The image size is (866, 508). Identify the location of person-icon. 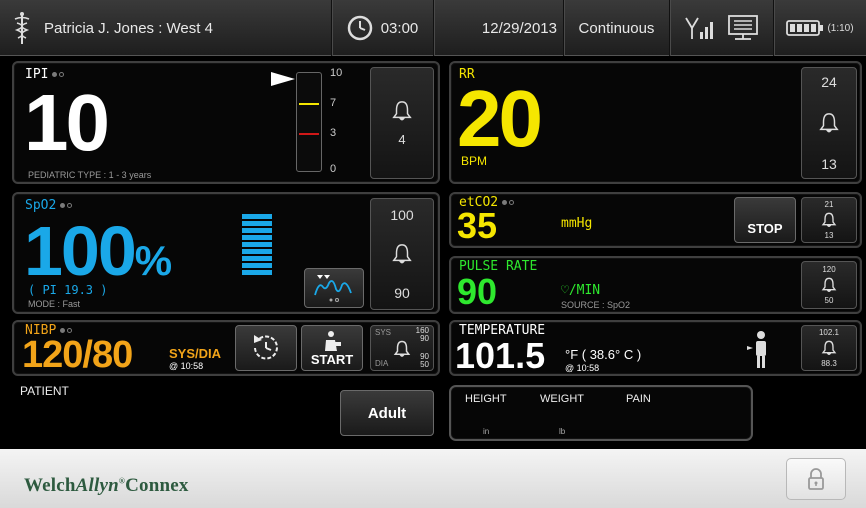
(333, 341).